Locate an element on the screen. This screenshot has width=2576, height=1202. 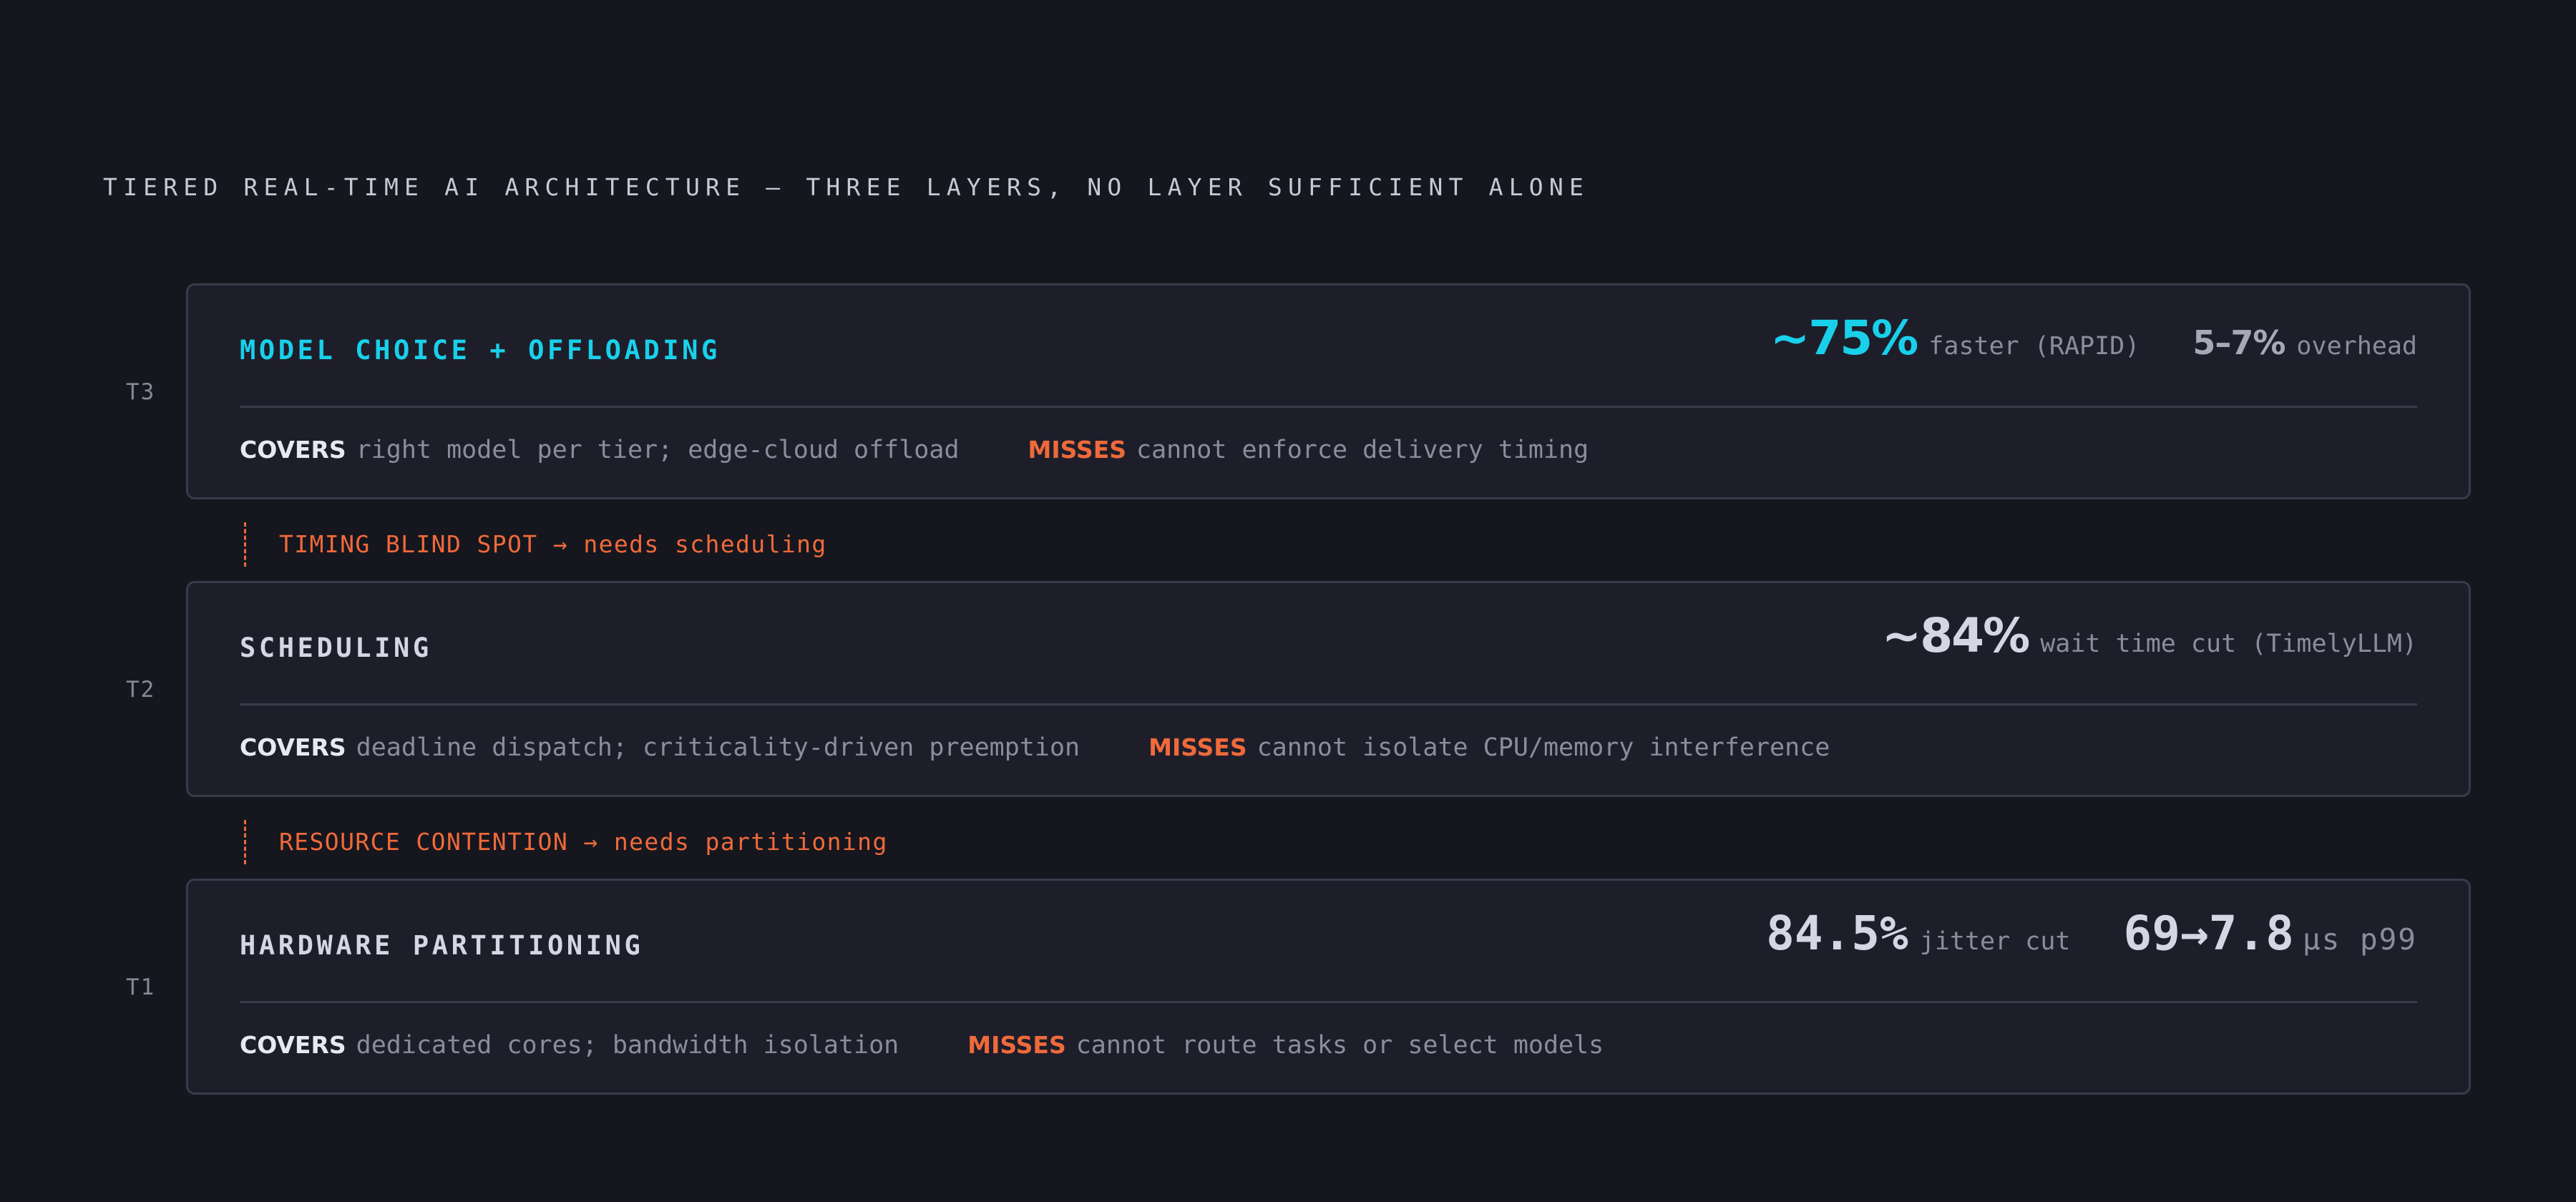
metric-caption: wait time cut (TimelyLLM) is located at coordinates (2228, 644).